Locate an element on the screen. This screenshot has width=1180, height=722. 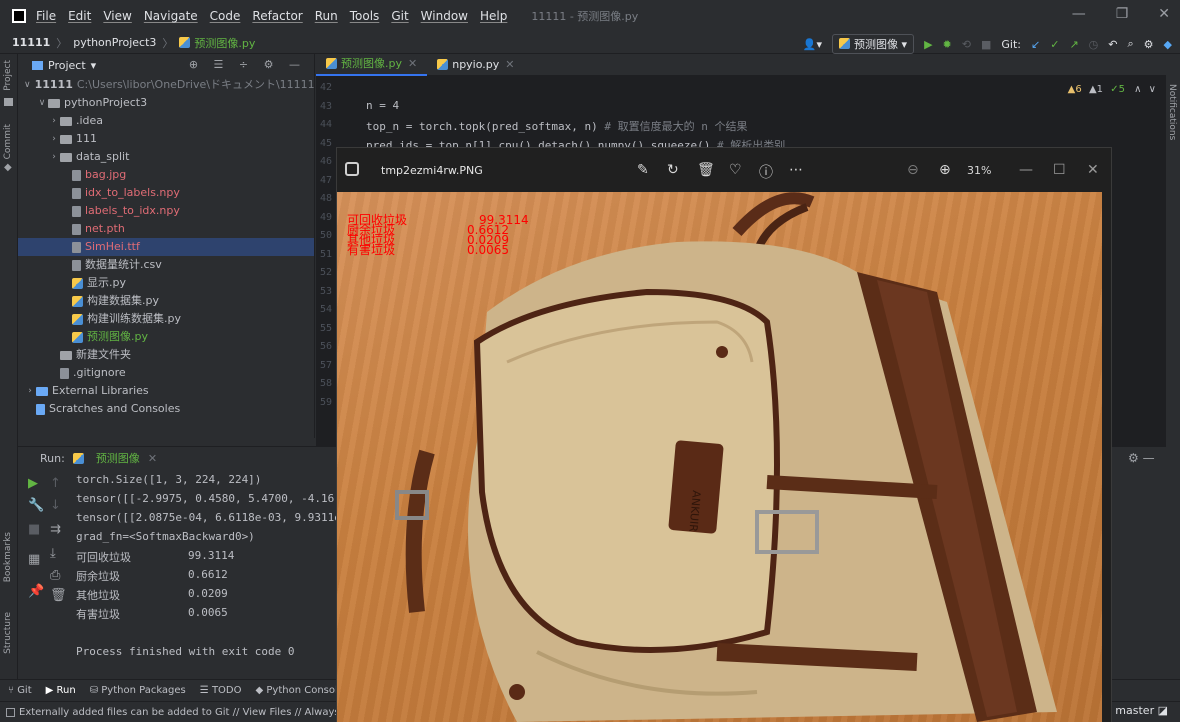
run-tab: 预测图像 is located at coordinates (118, 458).